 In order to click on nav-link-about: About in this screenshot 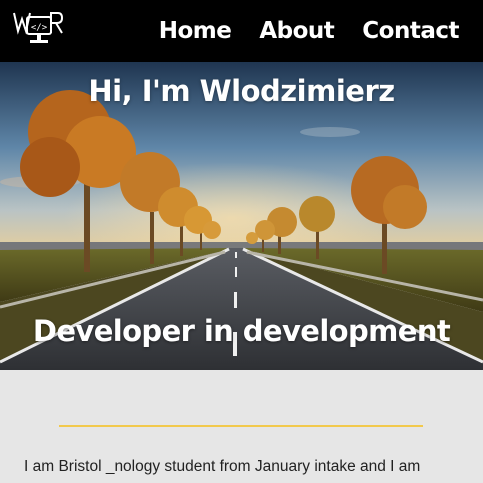, I will do `click(296, 31)`.